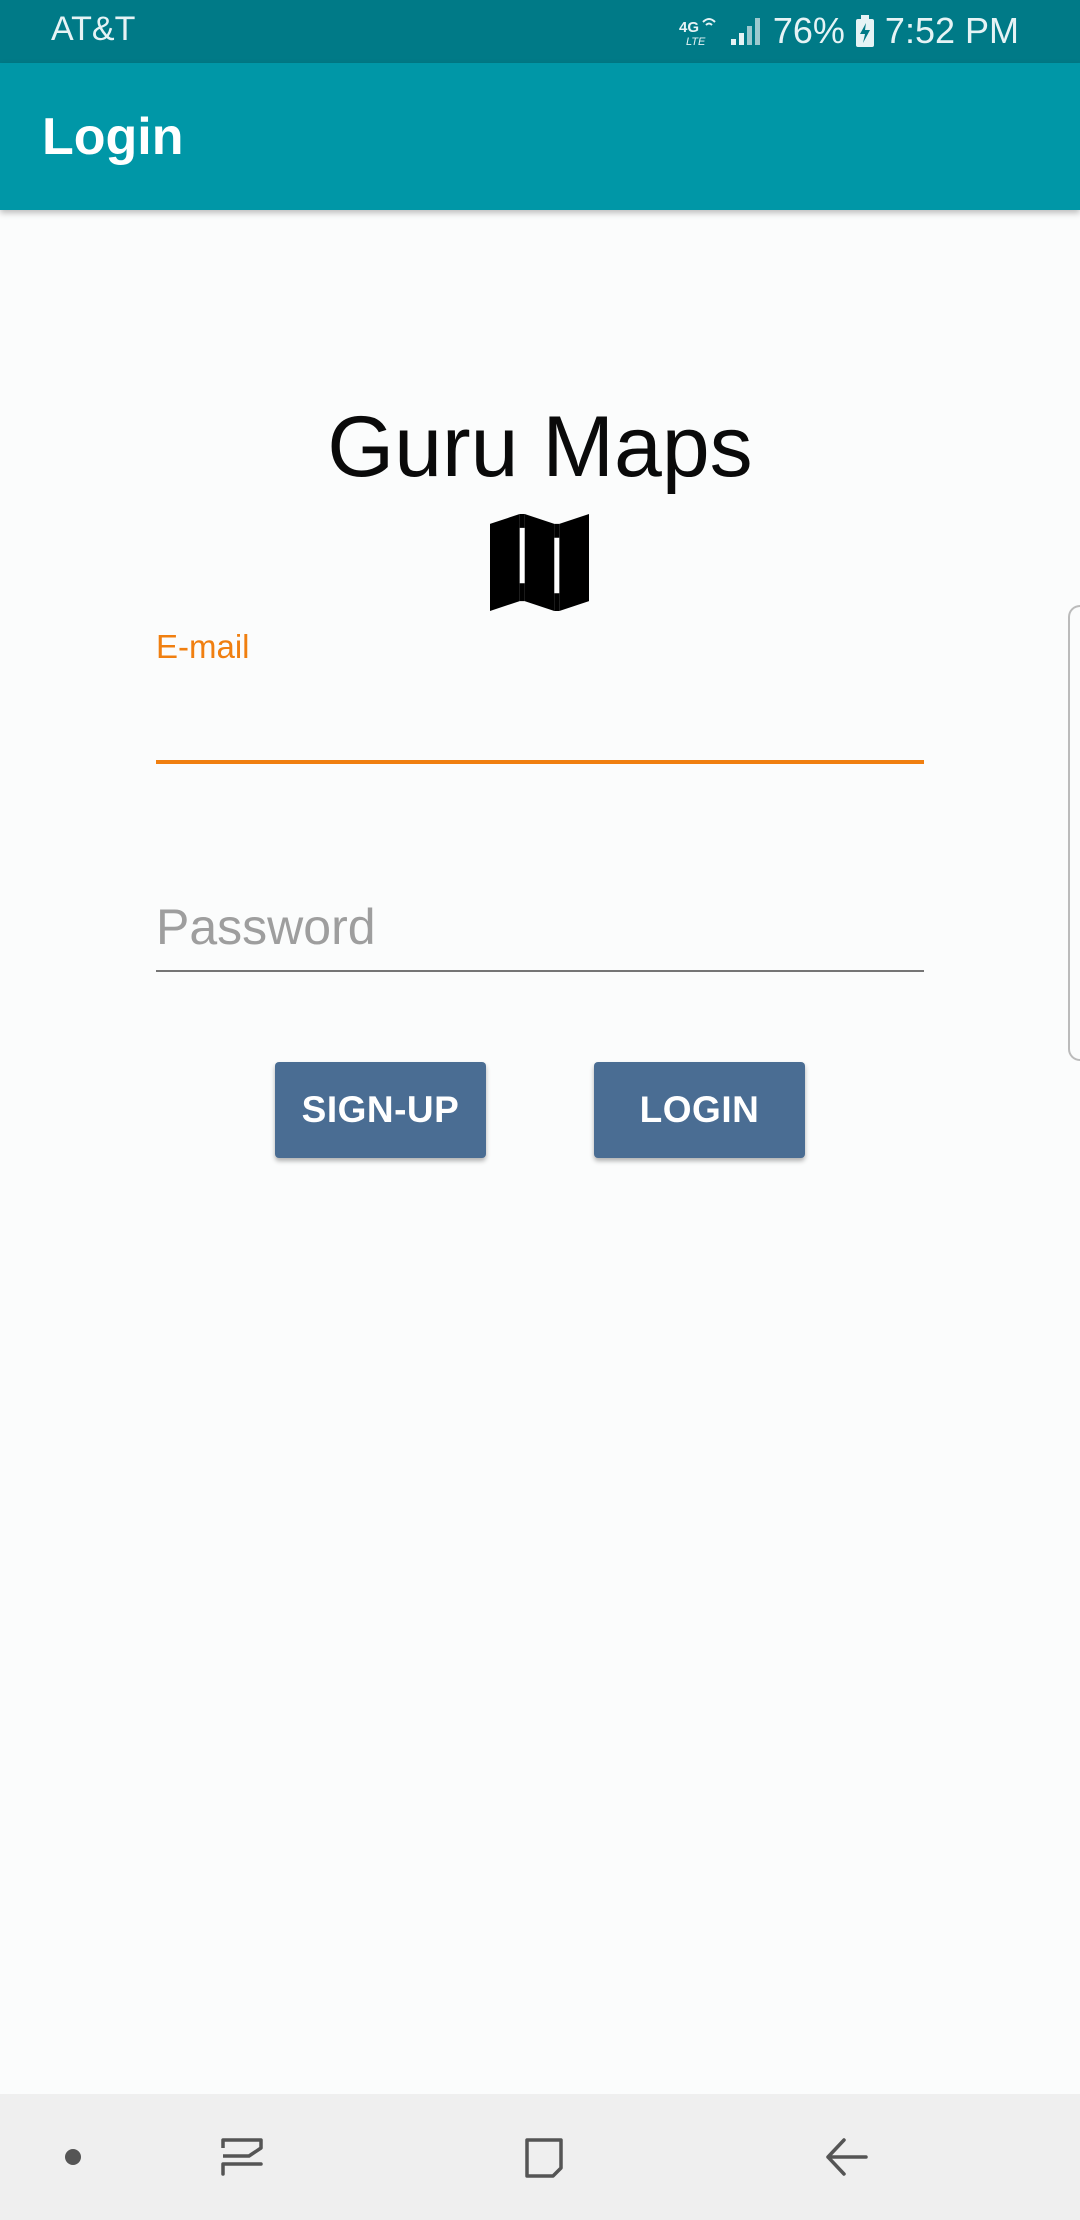 The width and height of the screenshot is (1080, 2220). I want to click on clock-time: 7:52 PM, so click(951, 30).